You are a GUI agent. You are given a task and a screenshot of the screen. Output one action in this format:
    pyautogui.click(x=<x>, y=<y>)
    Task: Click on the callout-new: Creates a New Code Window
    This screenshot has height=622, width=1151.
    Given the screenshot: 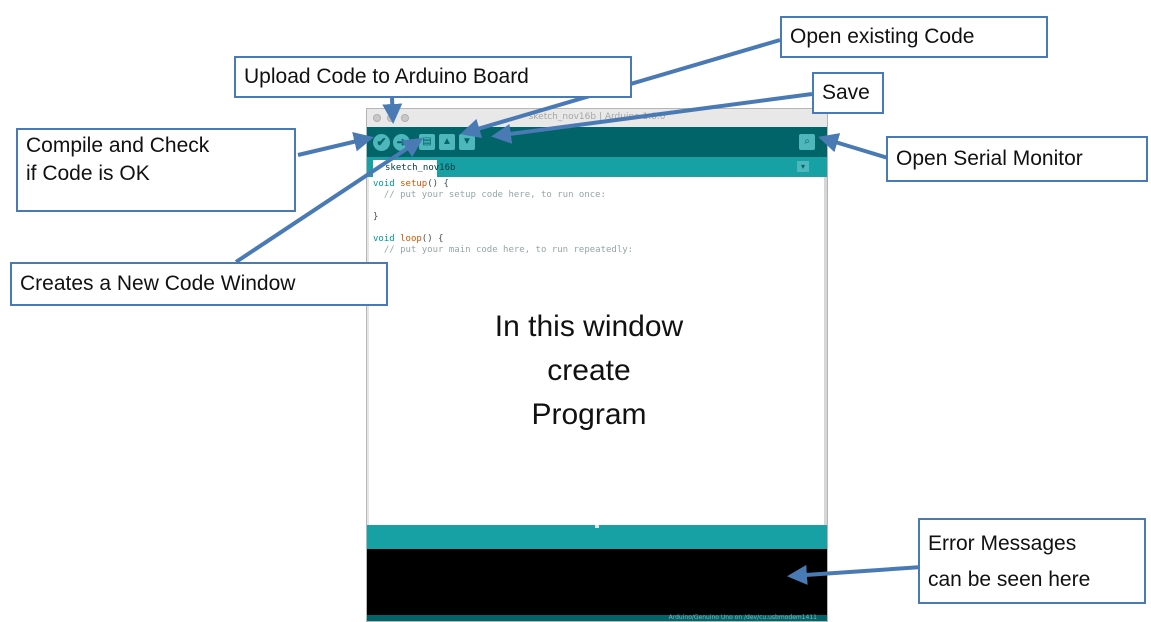 What is the action you would take?
    pyautogui.click(x=199, y=284)
    